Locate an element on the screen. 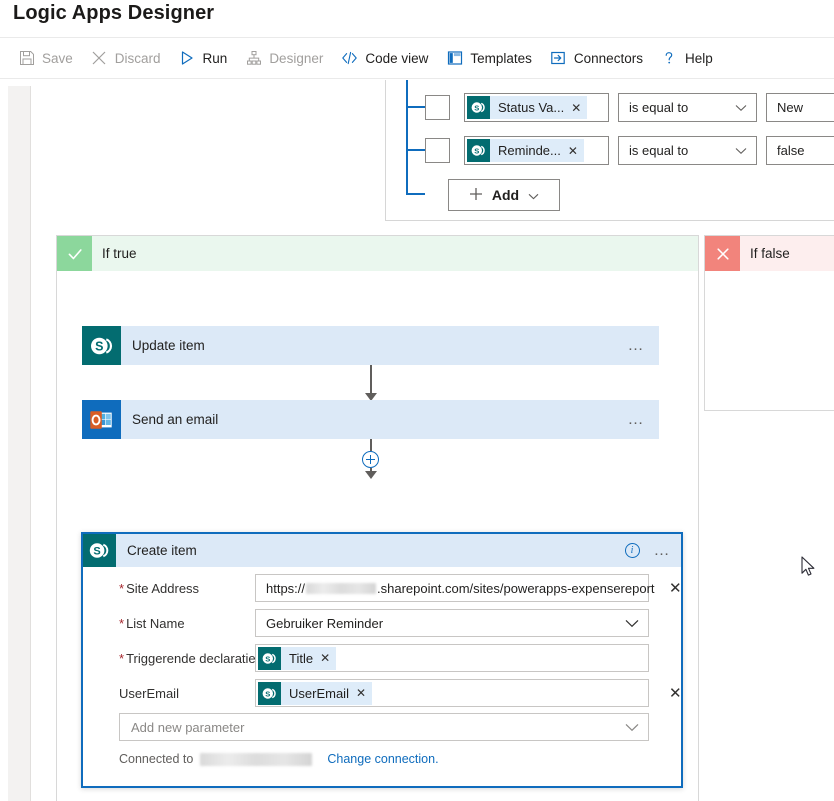 The width and height of the screenshot is (834, 801). field-label: * List Name is located at coordinates (152, 623).